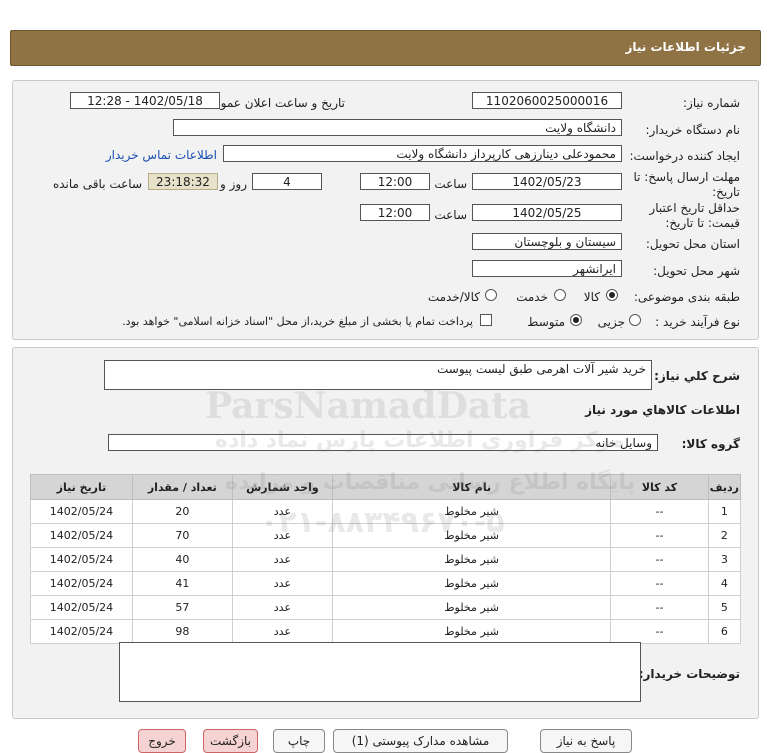 This screenshot has width=770, height=753. Describe the element at coordinates (383, 442) in the screenshot. I see `goods-group-field: وسایل خانه` at that location.